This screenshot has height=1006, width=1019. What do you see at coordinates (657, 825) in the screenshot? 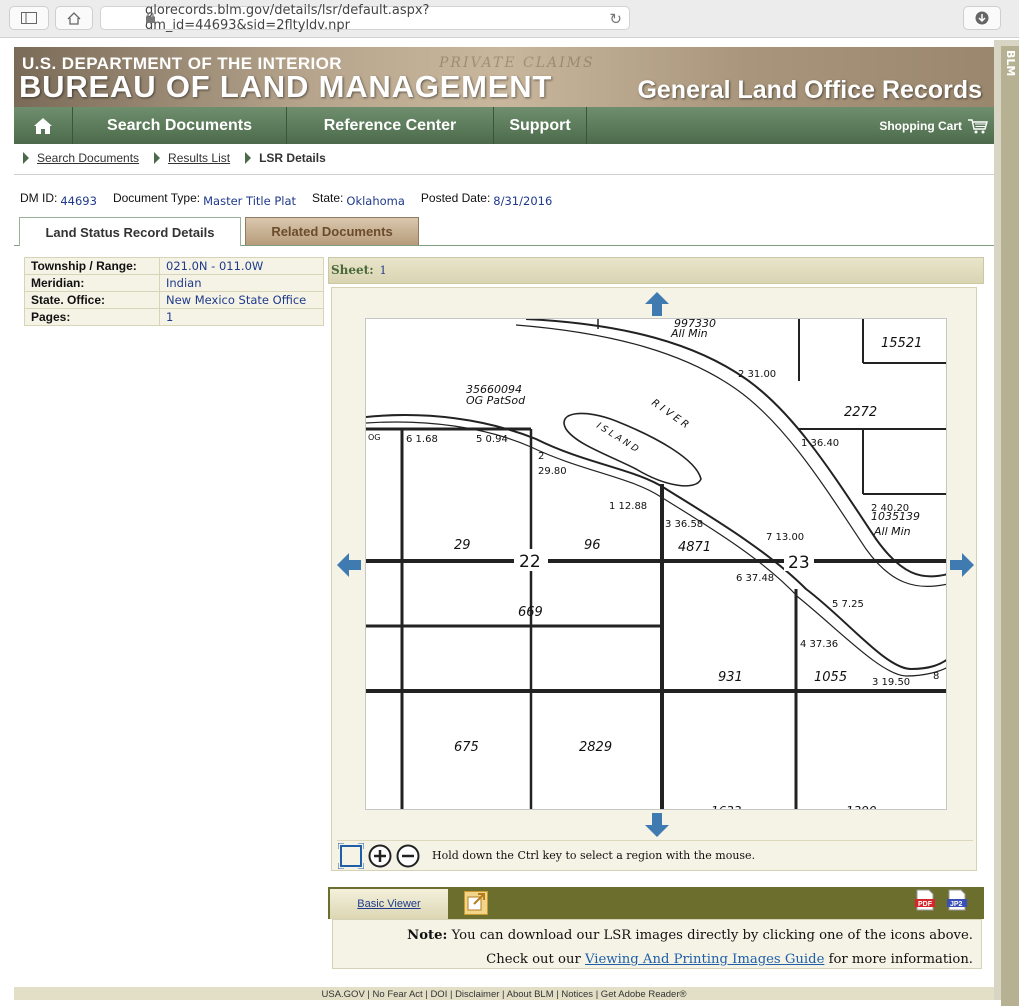
I see `pan-down-arrow-icon` at bounding box center [657, 825].